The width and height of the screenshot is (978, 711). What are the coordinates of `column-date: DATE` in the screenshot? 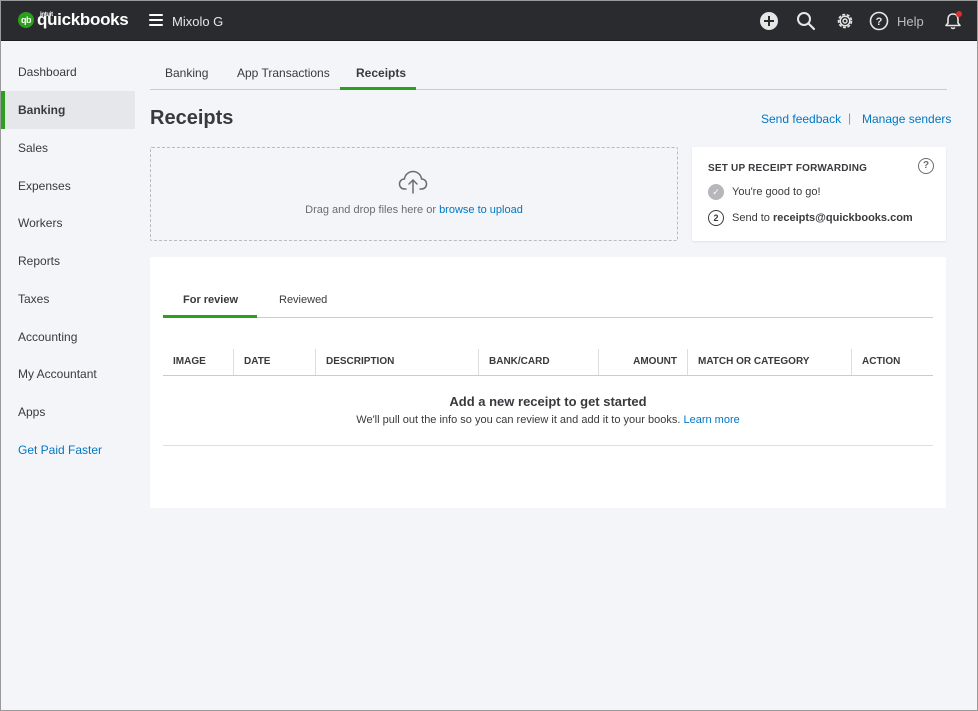 It's located at (274, 362).